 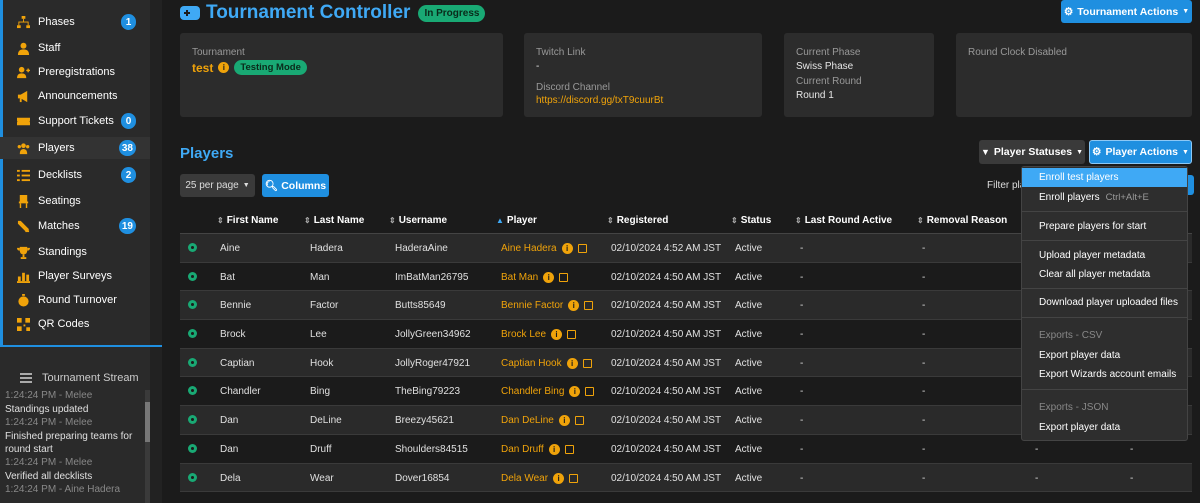 I want to click on cell-player: Bennie Factor i, so click(x=547, y=306).